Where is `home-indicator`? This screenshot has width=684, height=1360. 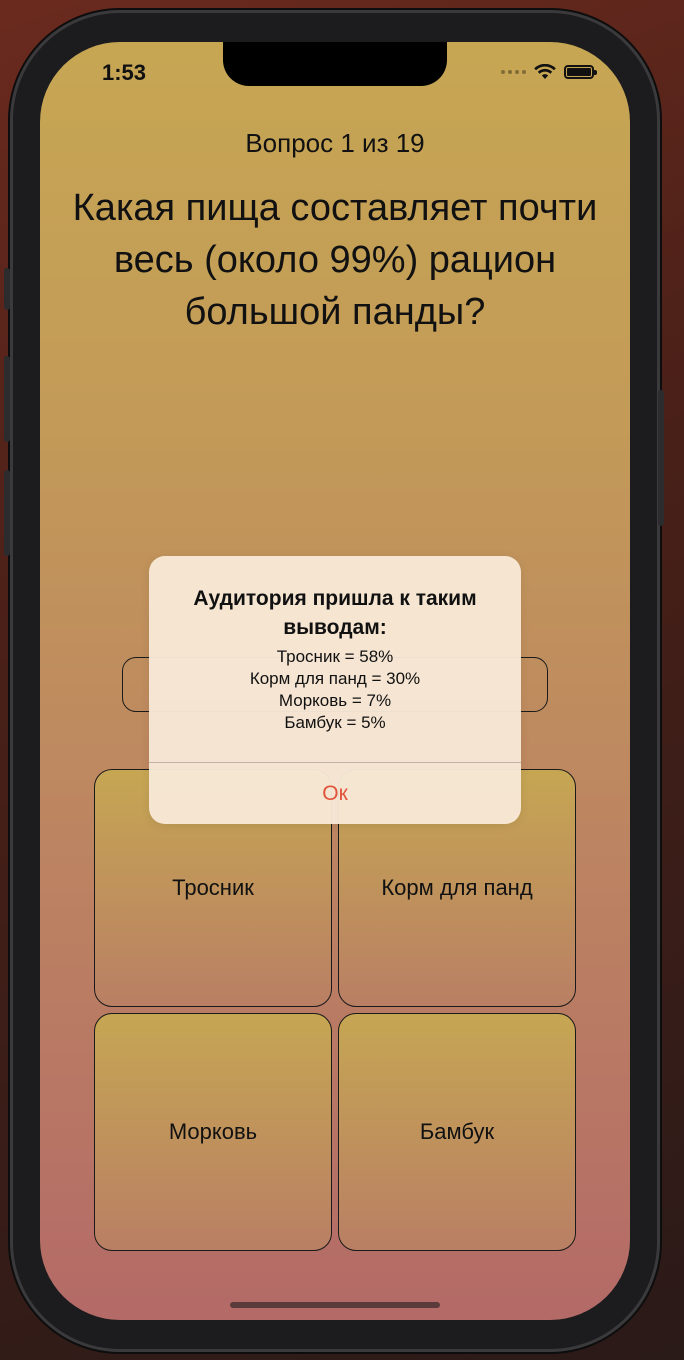
home-indicator is located at coordinates (335, 1305).